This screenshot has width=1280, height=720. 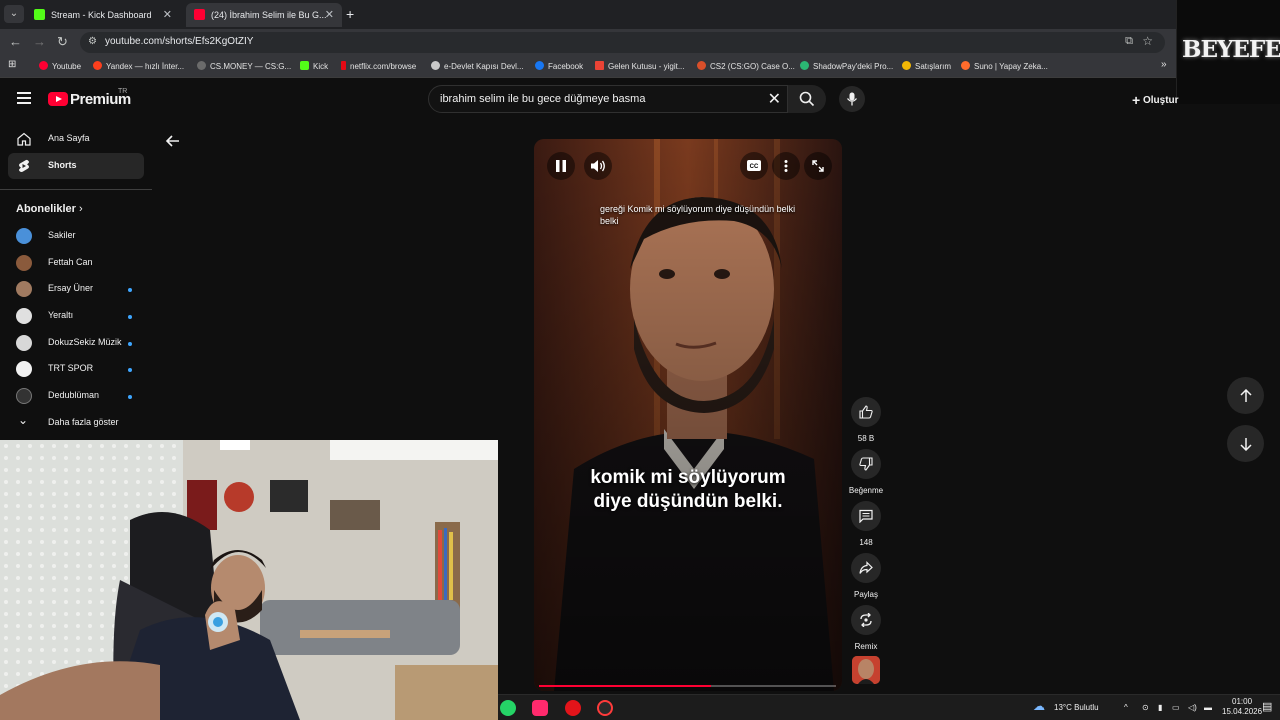 What do you see at coordinates (1126, 707) in the screenshot?
I see `show-hidden-icons-icon: ^` at bounding box center [1126, 707].